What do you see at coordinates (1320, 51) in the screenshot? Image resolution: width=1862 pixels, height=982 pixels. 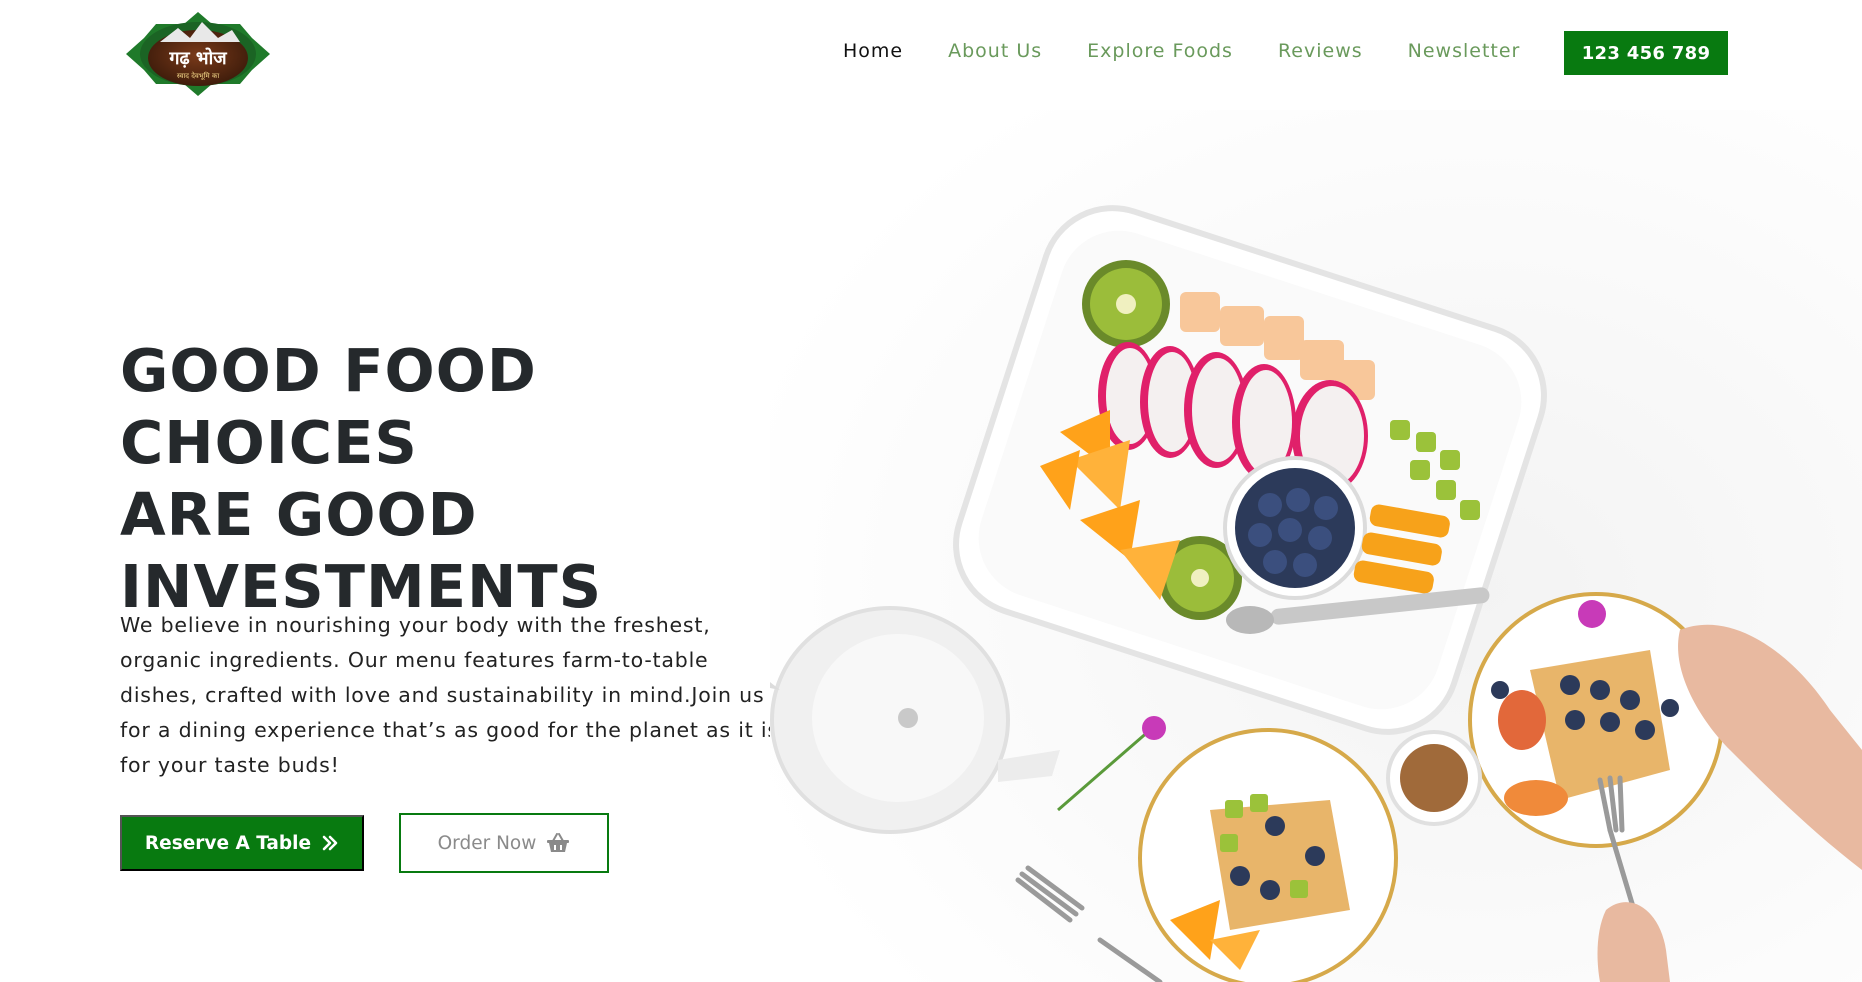 I see `nav-reviews: Reviews` at bounding box center [1320, 51].